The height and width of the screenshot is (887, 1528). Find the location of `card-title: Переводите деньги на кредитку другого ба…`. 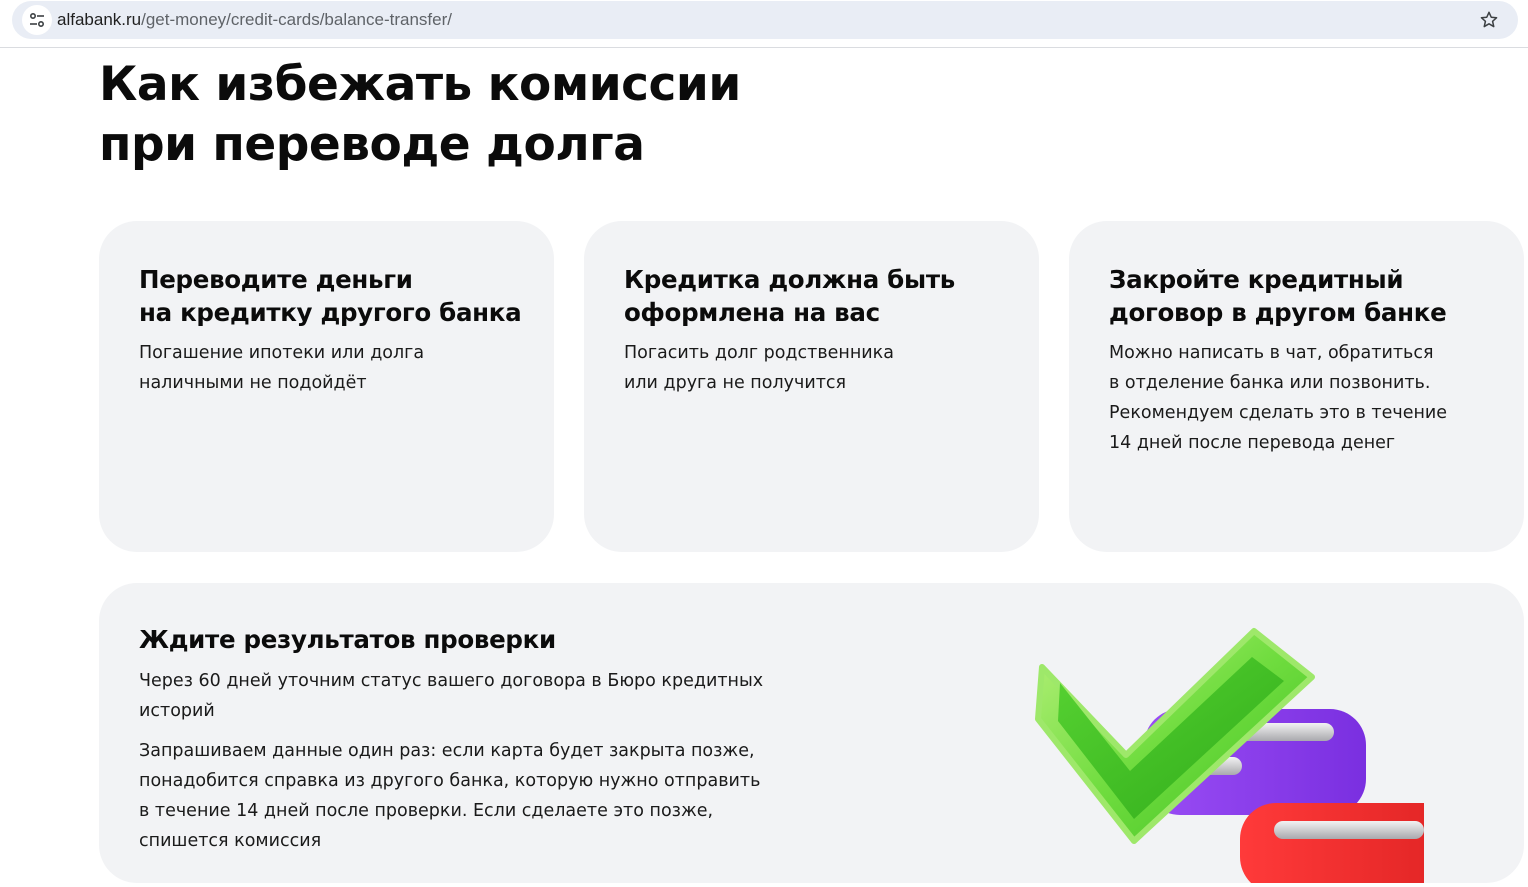

card-title: Переводите деньги на кредитку другого ба… is located at coordinates (330, 296).